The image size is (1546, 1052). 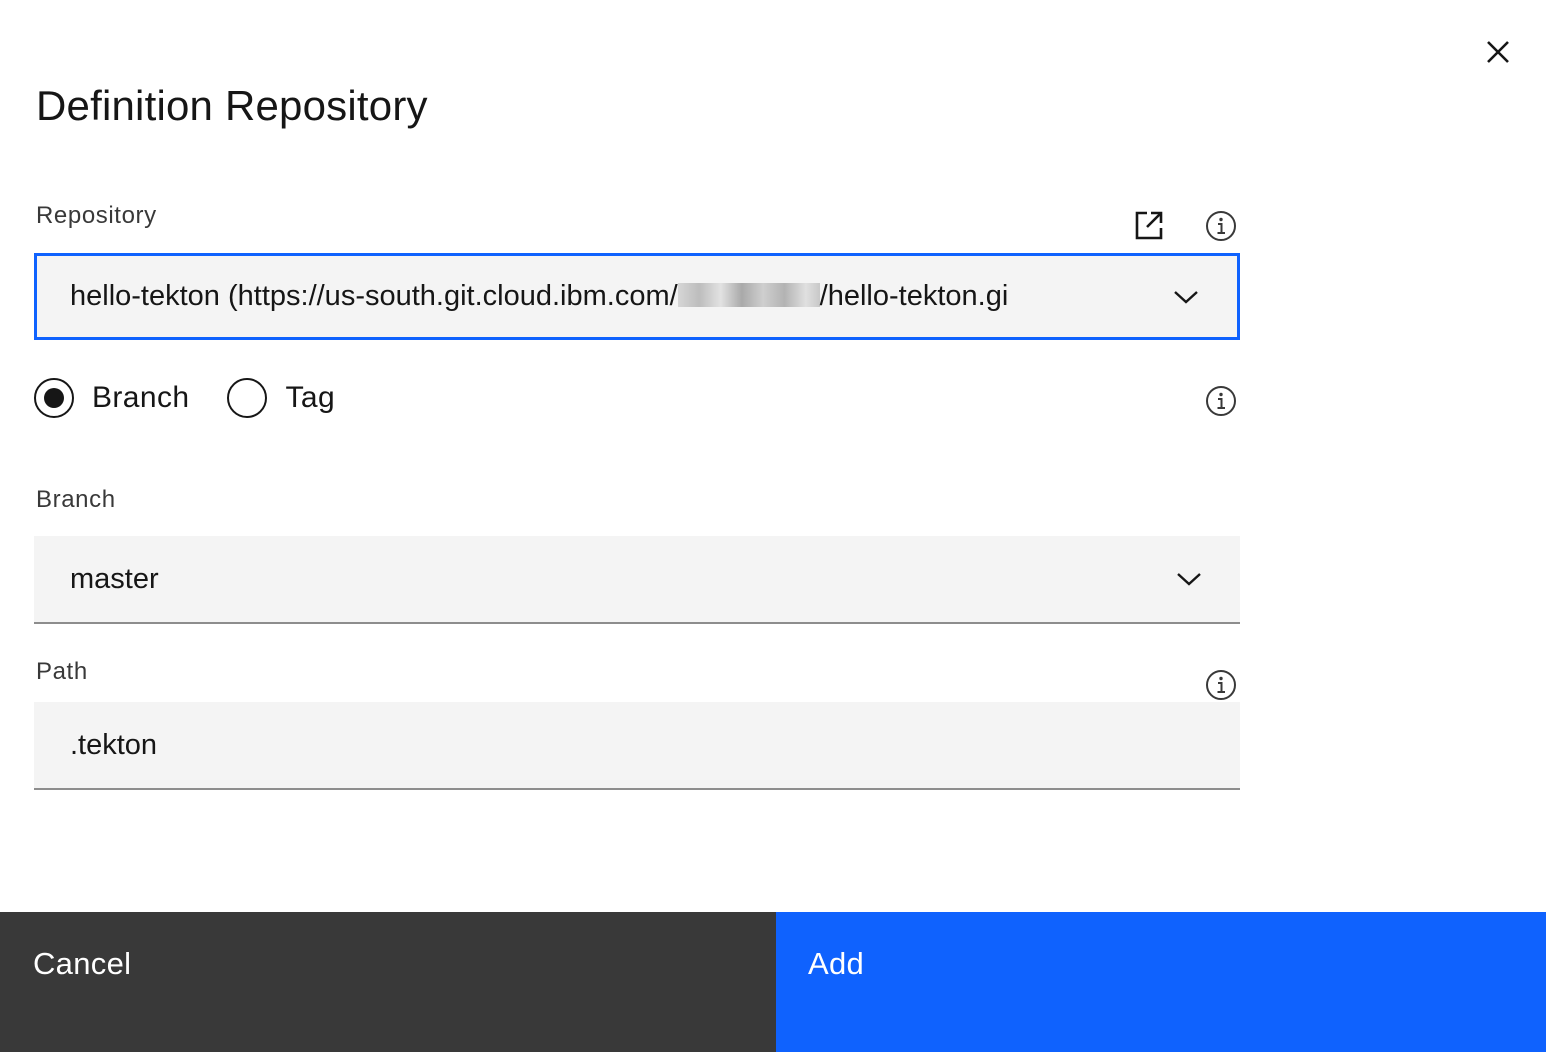 What do you see at coordinates (247, 398) in the screenshot?
I see `radio-tag-circle` at bounding box center [247, 398].